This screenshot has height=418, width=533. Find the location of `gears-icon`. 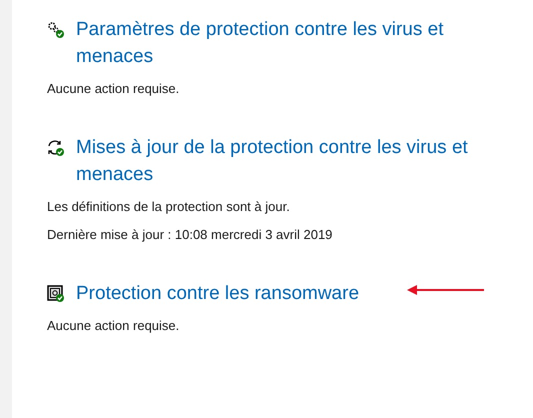

gears-icon is located at coordinates (56, 30).